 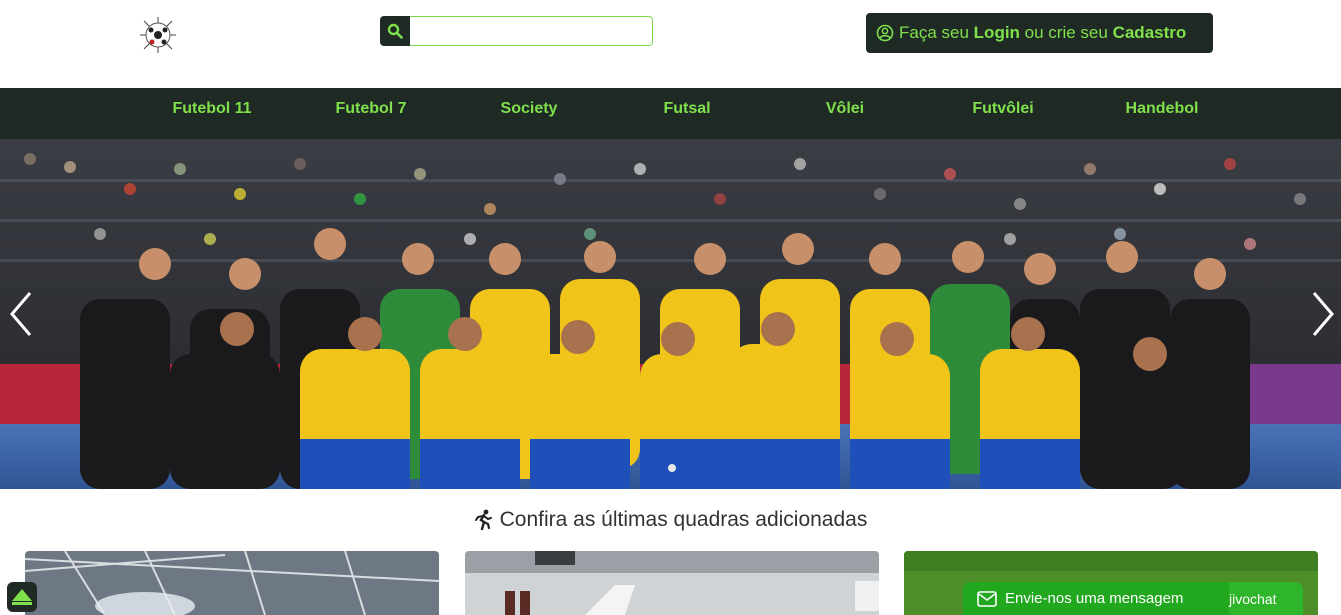 What do you see at coordinates (987, 598) in the screenshot?
I see `envelope-icon` at bounding box center [987, 598].